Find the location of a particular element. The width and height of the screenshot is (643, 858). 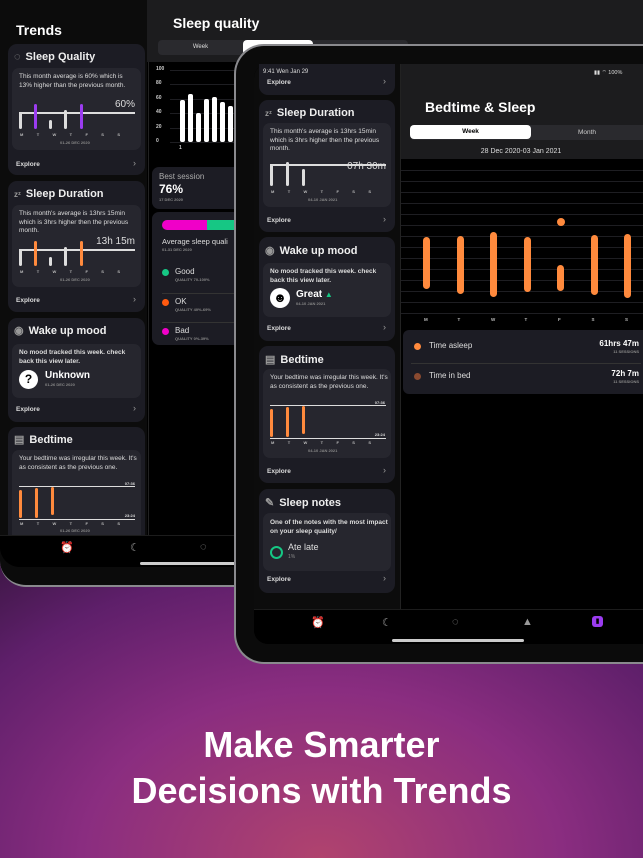

best-session-date: 17 DEC 2020 is located at coordinates (171, 199).